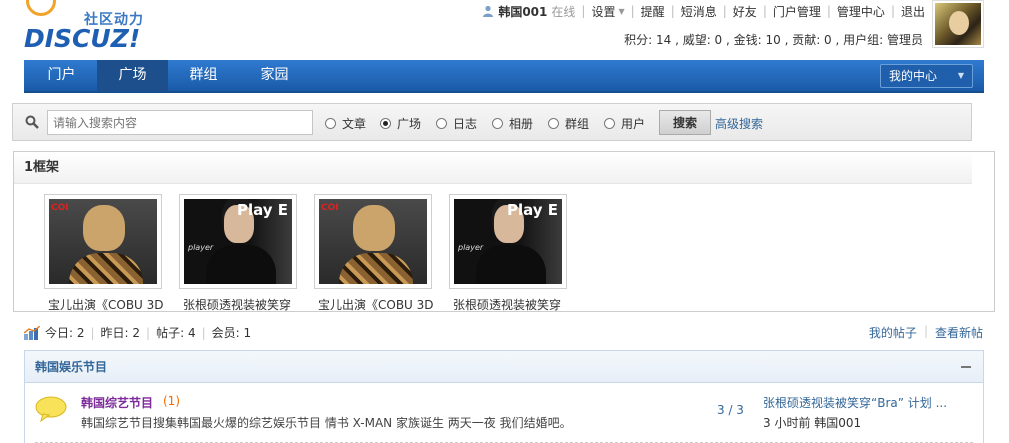 This screenshot has height=443, width=1009. I want to click on logo-bubble-icon, so click(41, 8).